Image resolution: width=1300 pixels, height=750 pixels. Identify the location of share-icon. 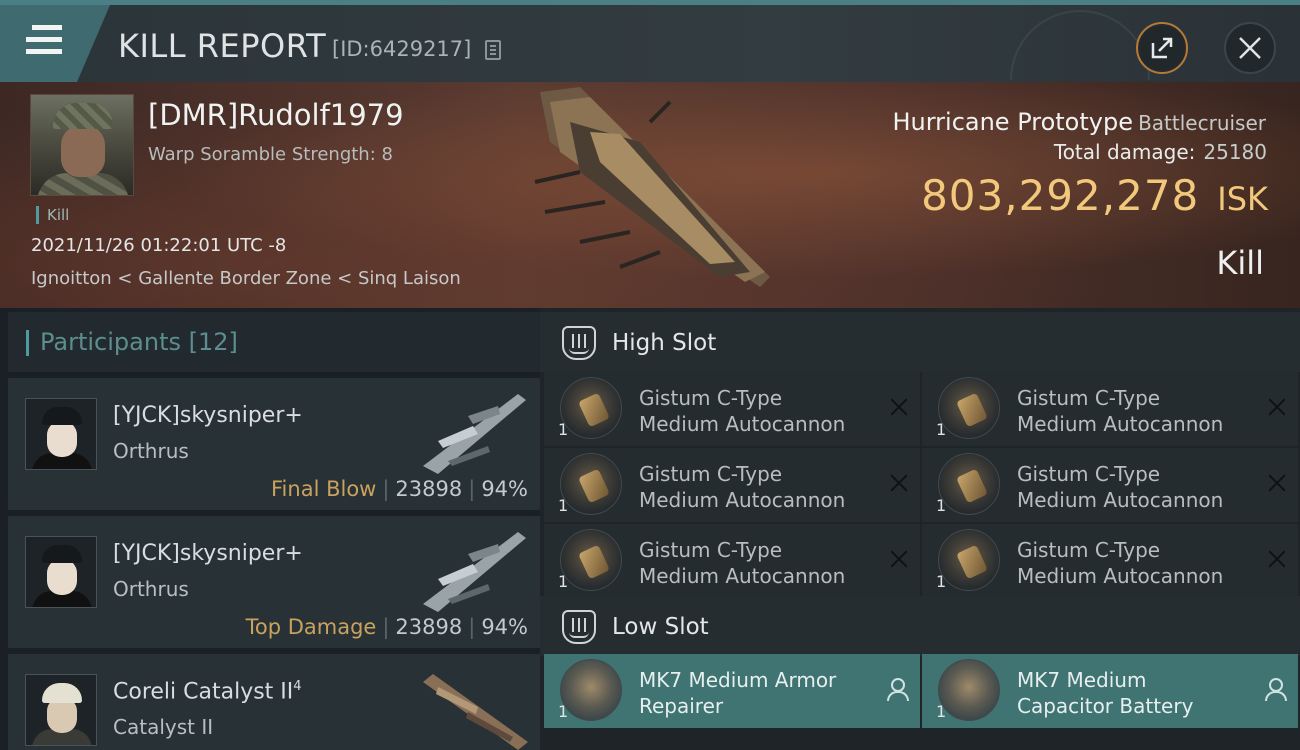
(1162, 48).